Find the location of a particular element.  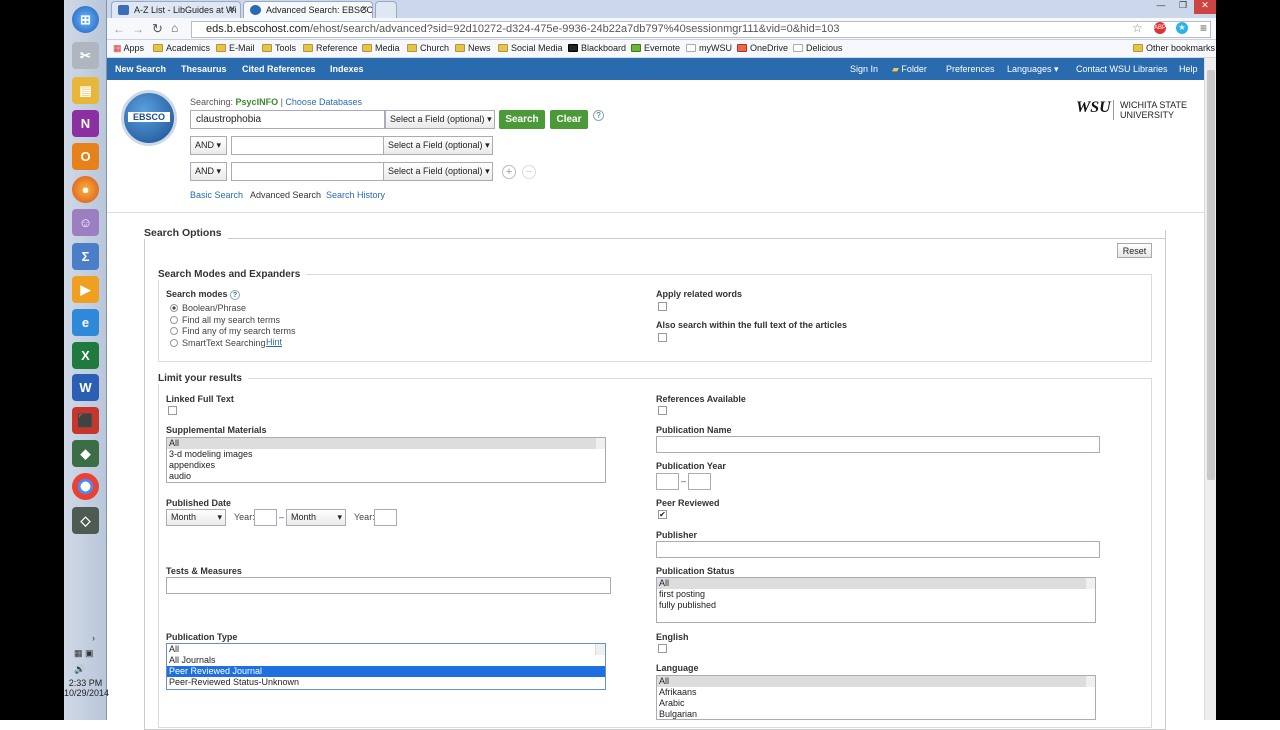

list-item: Bulgarian is located at coordinates (876, 714).